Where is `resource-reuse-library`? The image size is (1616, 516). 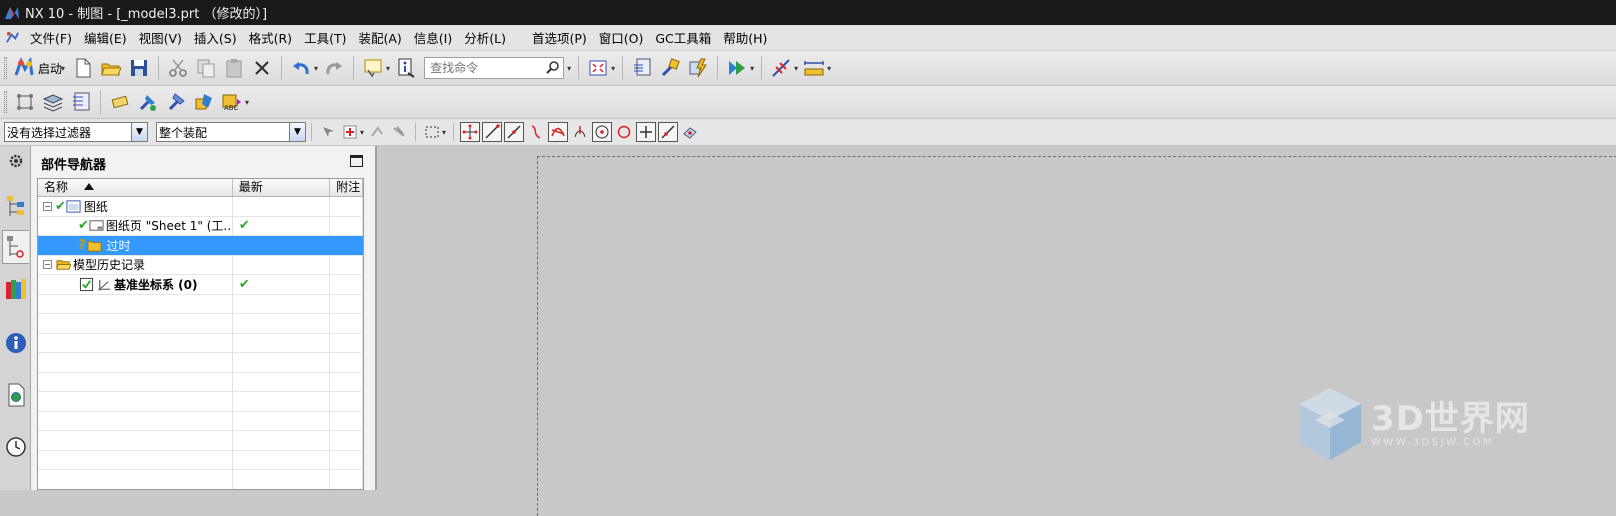
resource-reuse-library is located at coordinates (15, 289).